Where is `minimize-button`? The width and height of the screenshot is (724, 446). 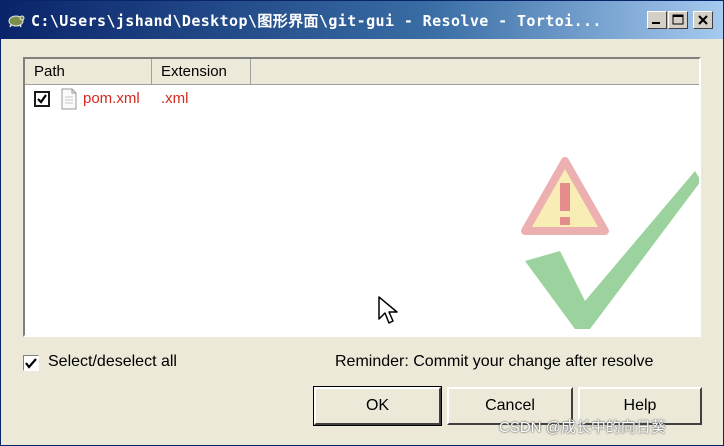
minimize-button is located at coordinates (657, 20).